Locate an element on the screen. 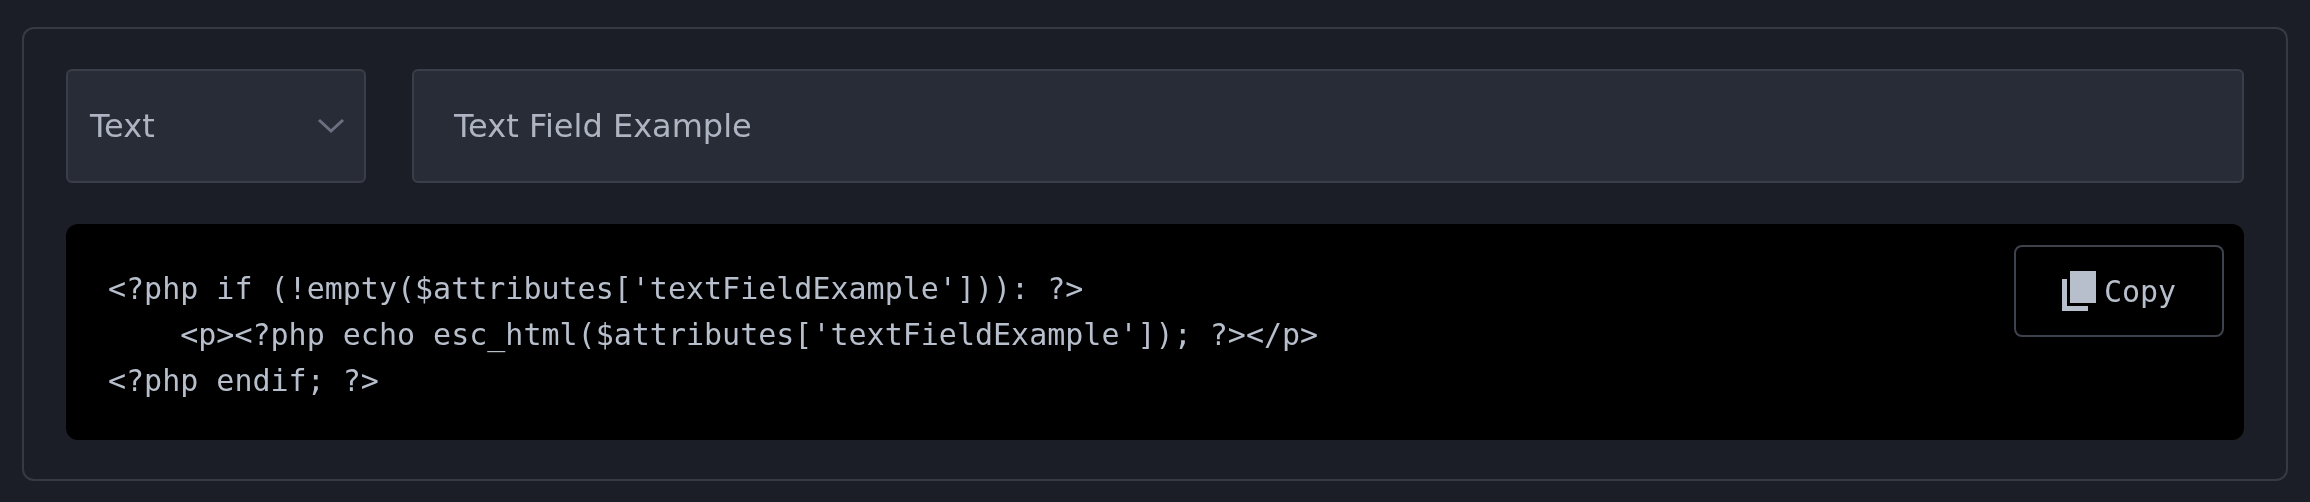  field-type-select: Text is located at coordinates (216, 126).